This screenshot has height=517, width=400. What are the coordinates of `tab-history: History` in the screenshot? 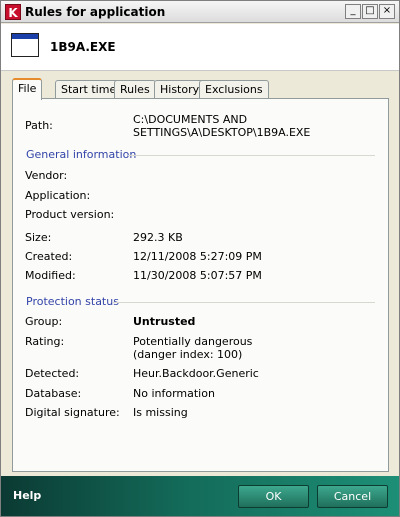 It's located at (180, 89).